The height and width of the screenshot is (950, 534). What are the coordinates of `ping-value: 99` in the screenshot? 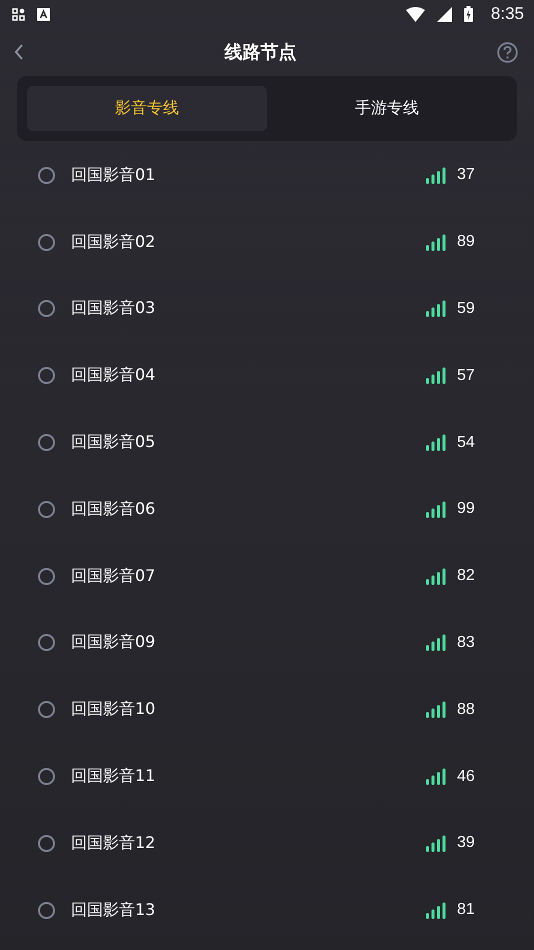 It's located at (466, 509).